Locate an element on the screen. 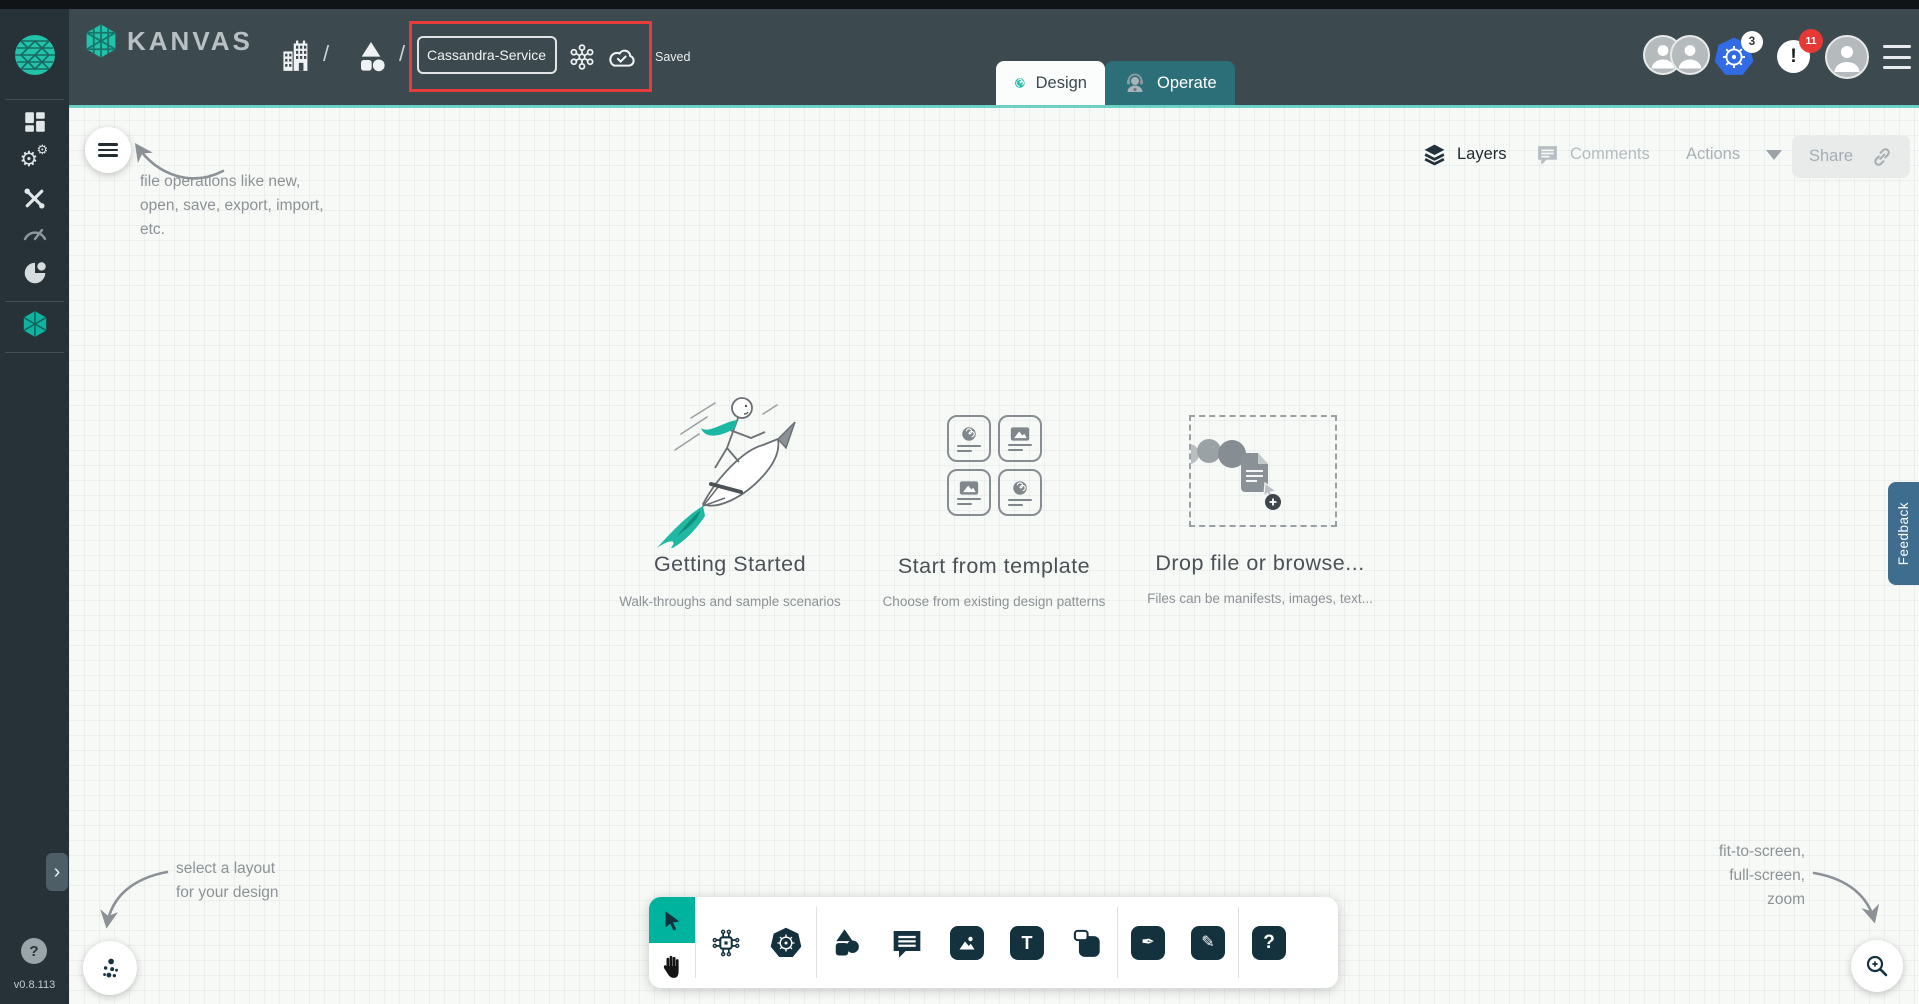 The width and height of the screenshot is (1919, 1004). layout-select-fab is located at coordinates (110, 968).